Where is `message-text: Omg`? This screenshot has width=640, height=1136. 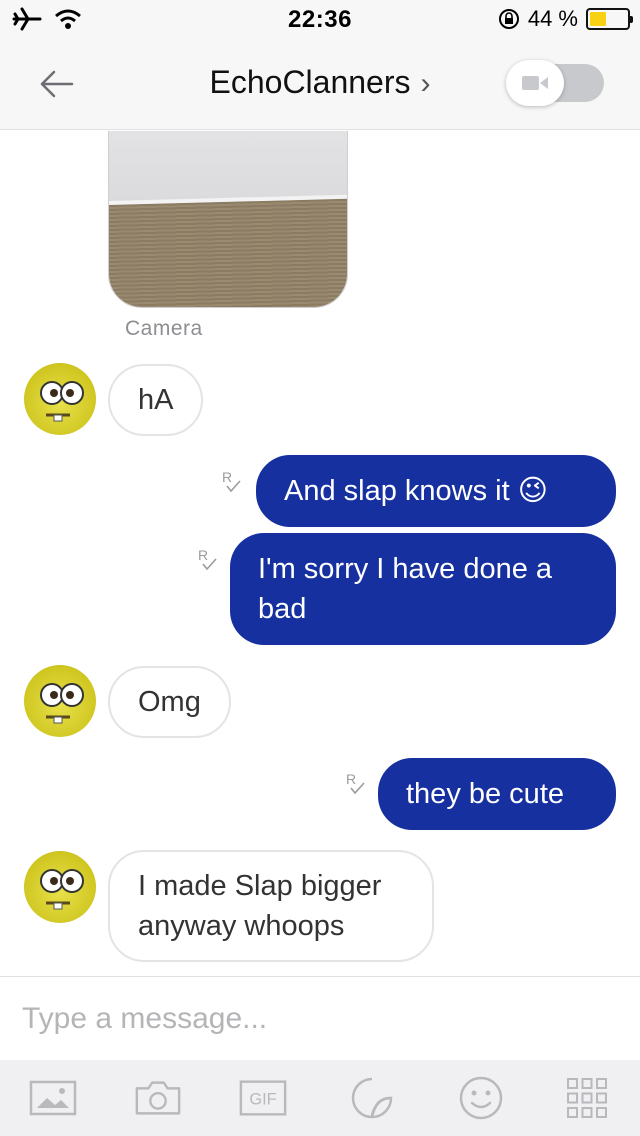
message-text: Omg is located at coordinates (169, 702).